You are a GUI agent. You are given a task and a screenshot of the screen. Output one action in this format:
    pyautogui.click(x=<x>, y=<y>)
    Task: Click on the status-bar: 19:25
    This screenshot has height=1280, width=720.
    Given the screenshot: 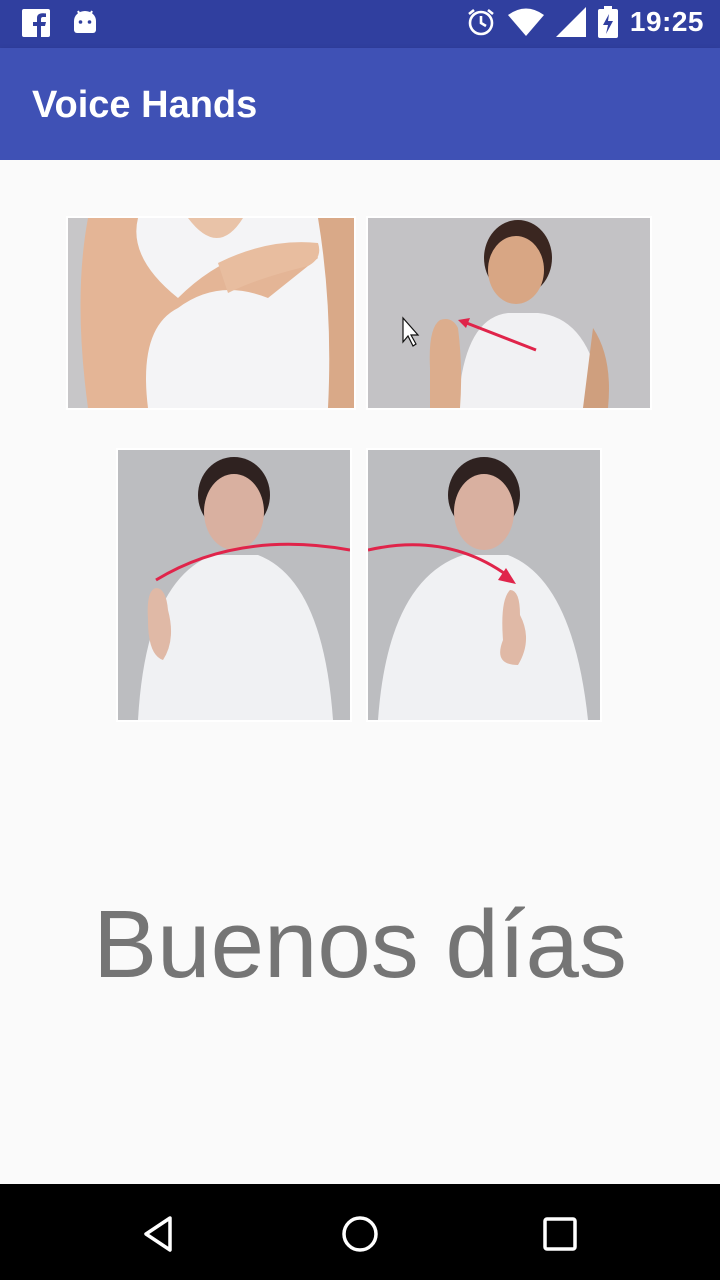 What is the action you would take?
    pyautogui.click(x=360, y=24)
    